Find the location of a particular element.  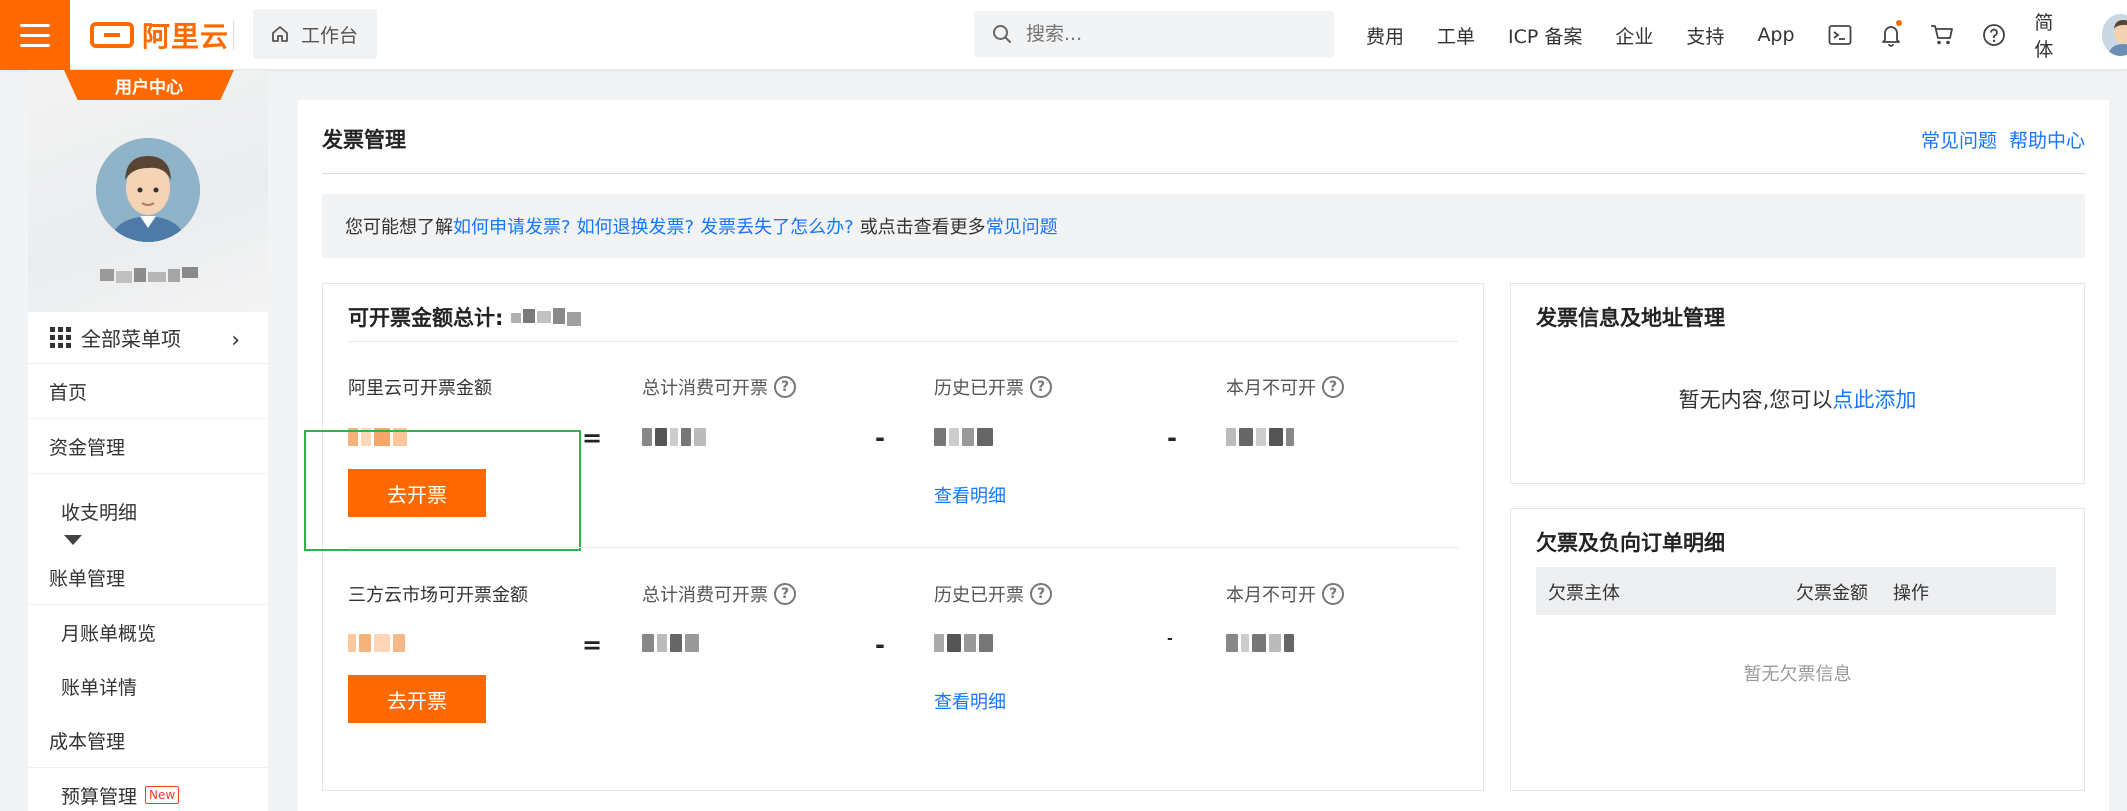

chevron-right-icon: › is located at coordinates (235, 340).